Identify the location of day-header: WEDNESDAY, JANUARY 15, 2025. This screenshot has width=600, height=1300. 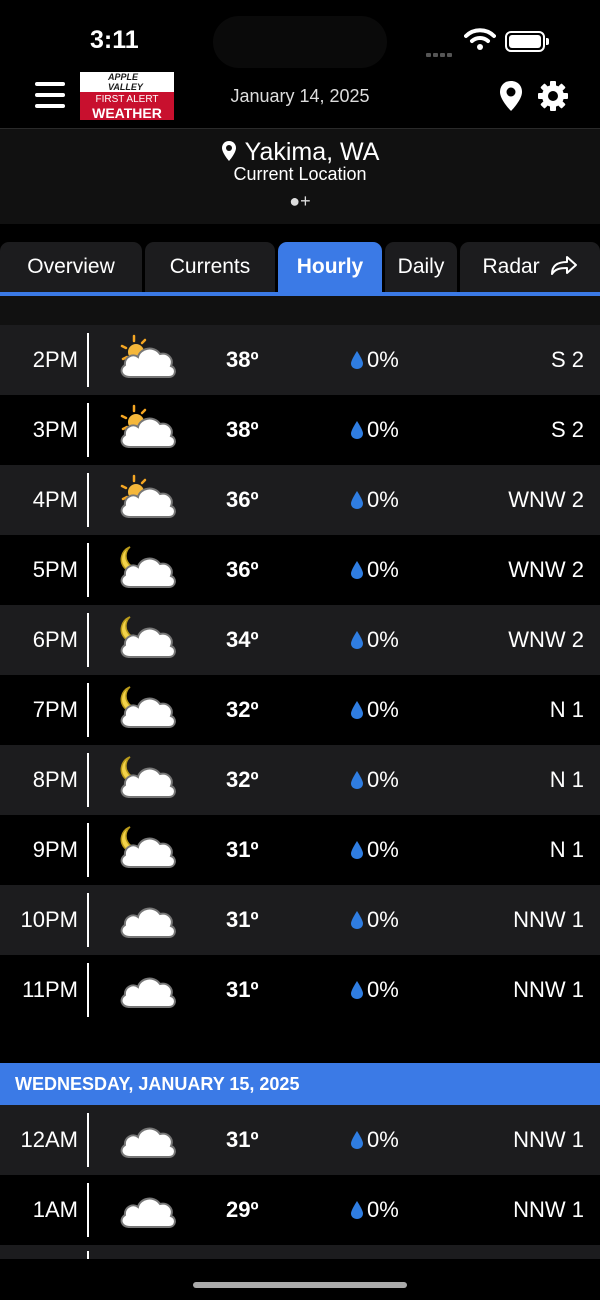
(300, 1084).